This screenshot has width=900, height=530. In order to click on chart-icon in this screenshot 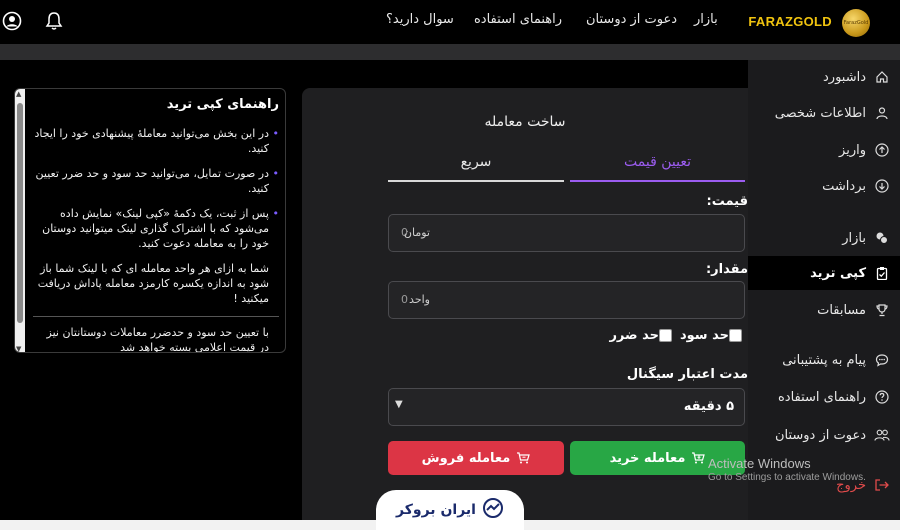, I will do `click(493, 510)`.